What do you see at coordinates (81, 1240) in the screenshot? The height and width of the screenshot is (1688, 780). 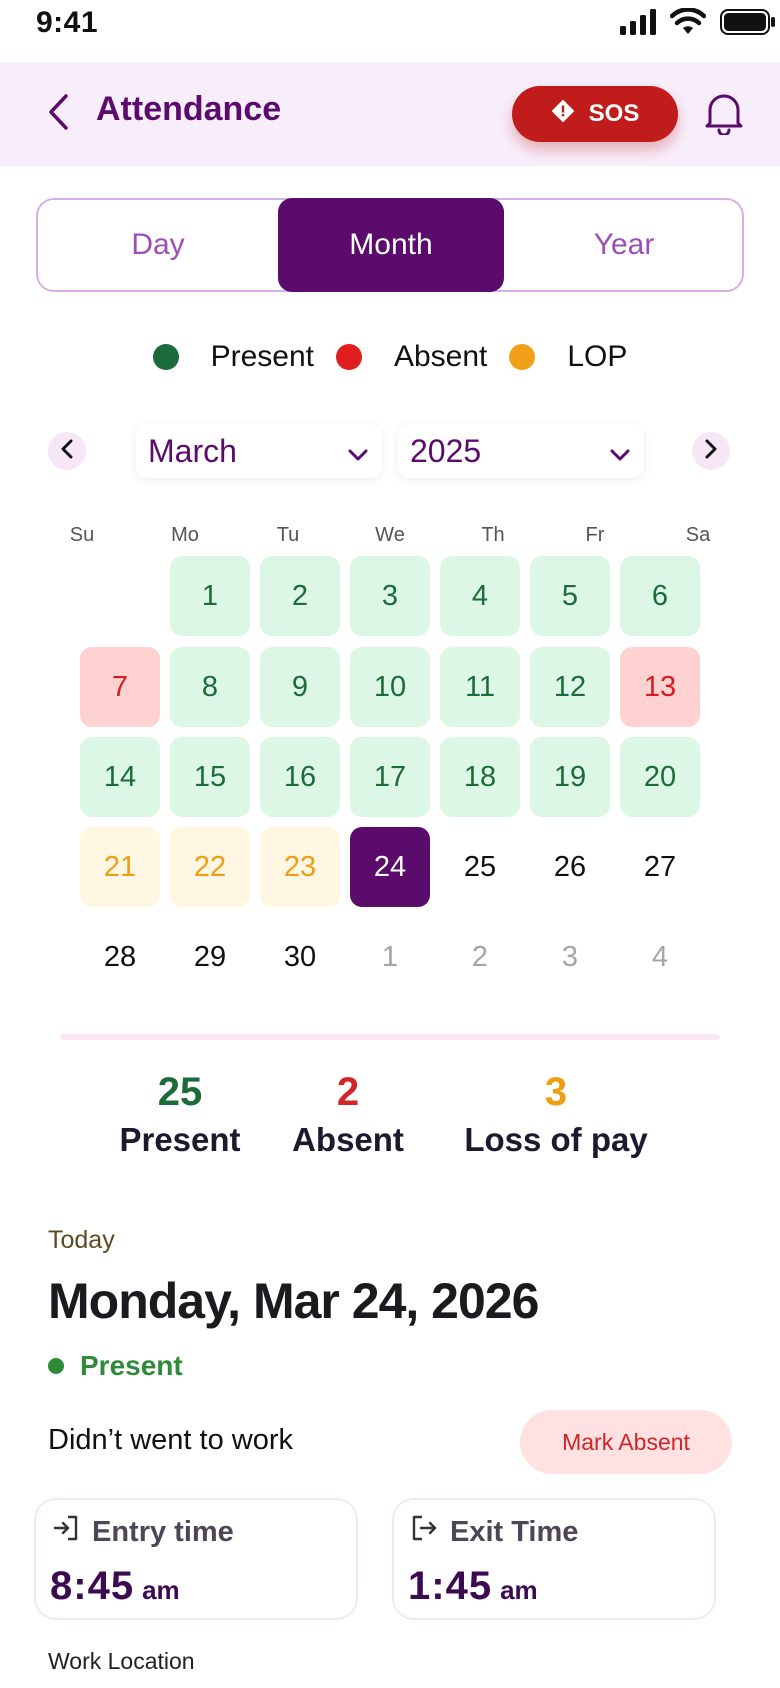 I see `today-label: Today` at bounding box center [81, 1240].